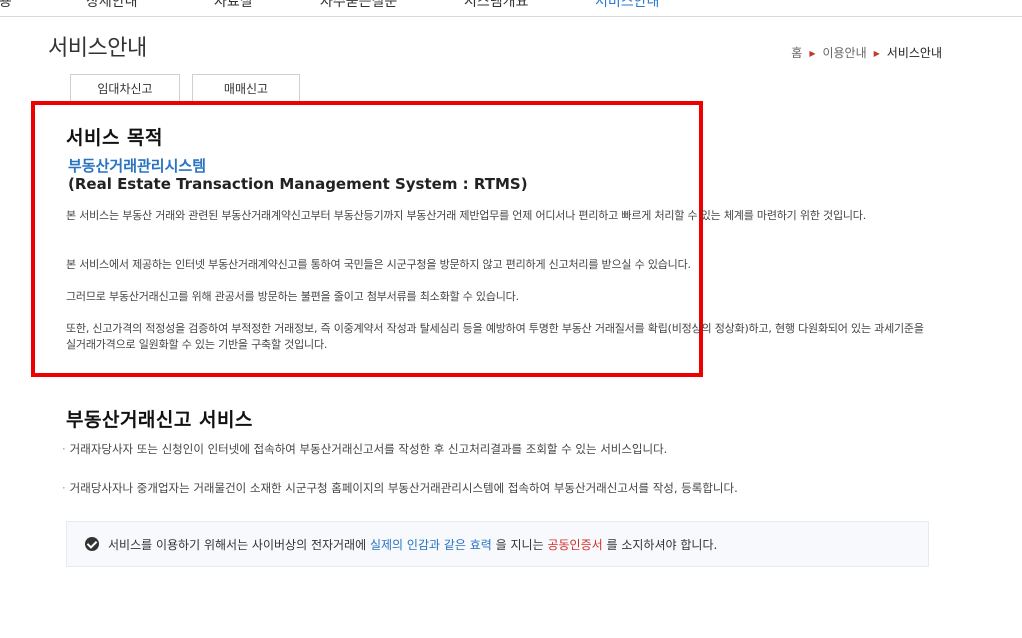  I want to click on purpose-heading: 서비스 목적, so click(115, 138).